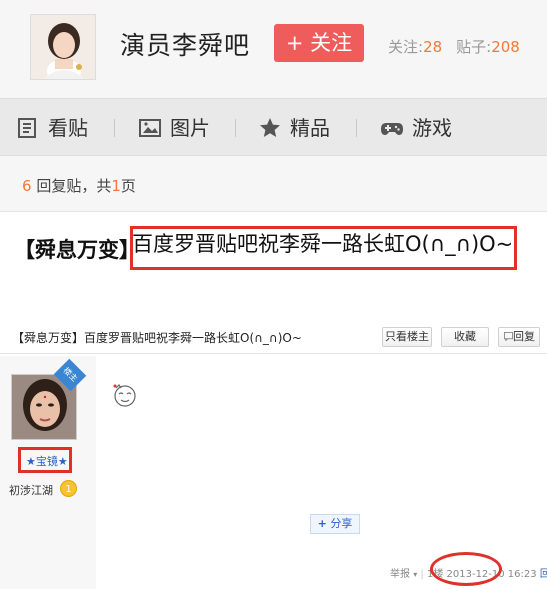  I want to click on chevron-down-icon: ▾, so click(415, 574).